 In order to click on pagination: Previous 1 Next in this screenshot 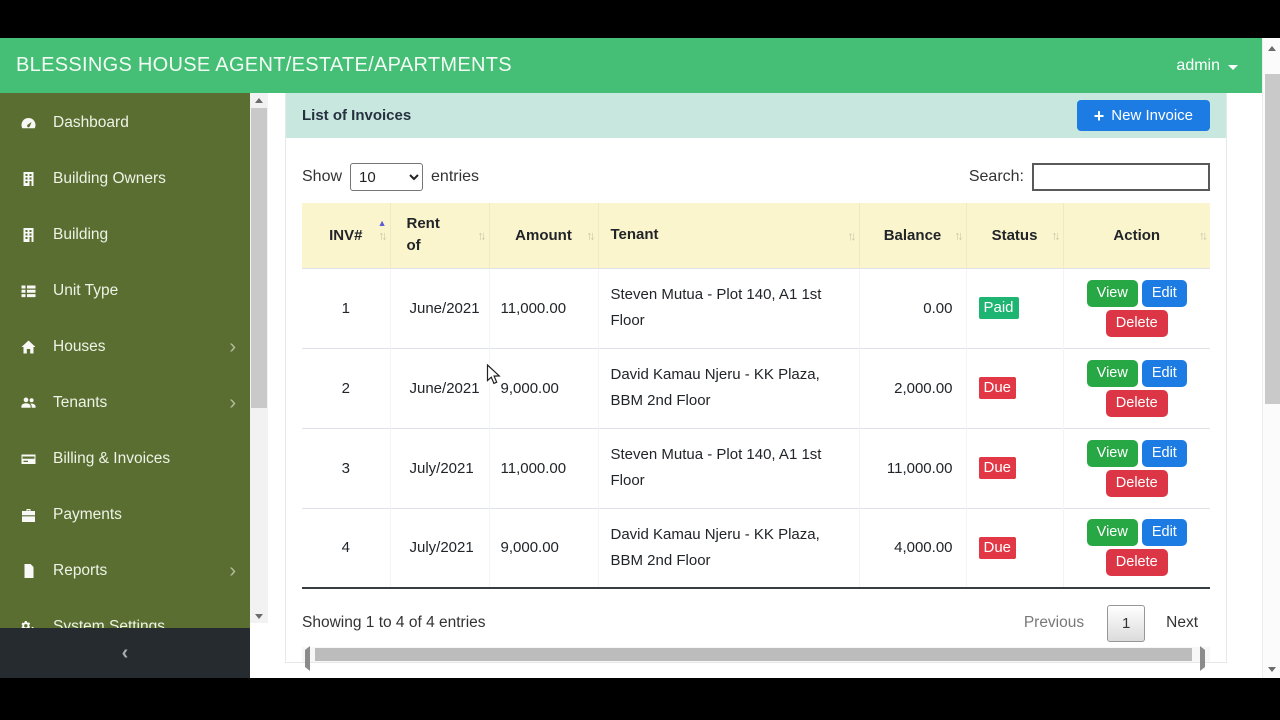, I will do `click(1110, 623)`.